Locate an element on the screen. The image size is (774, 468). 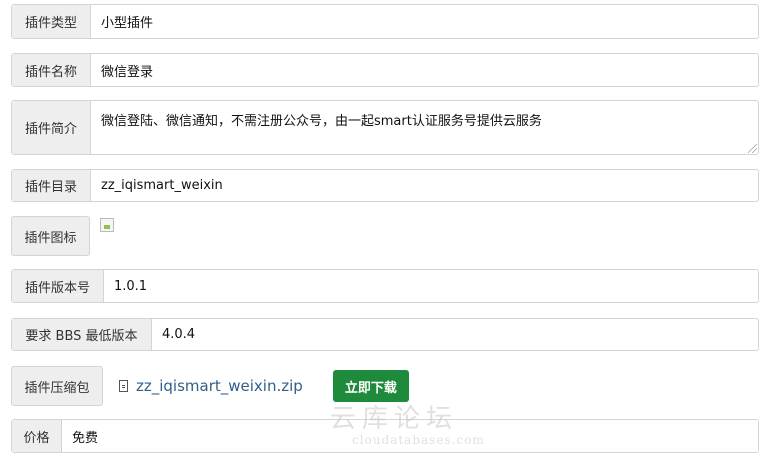
plugin-dir-row: 插件目录 zz_iqismart_weixin is located at coordinates (385, 185).